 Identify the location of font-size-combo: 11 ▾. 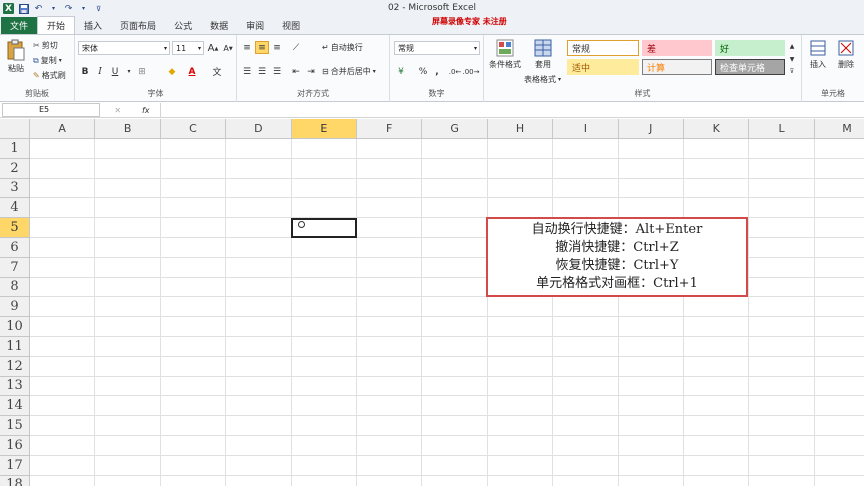
(188, 48).